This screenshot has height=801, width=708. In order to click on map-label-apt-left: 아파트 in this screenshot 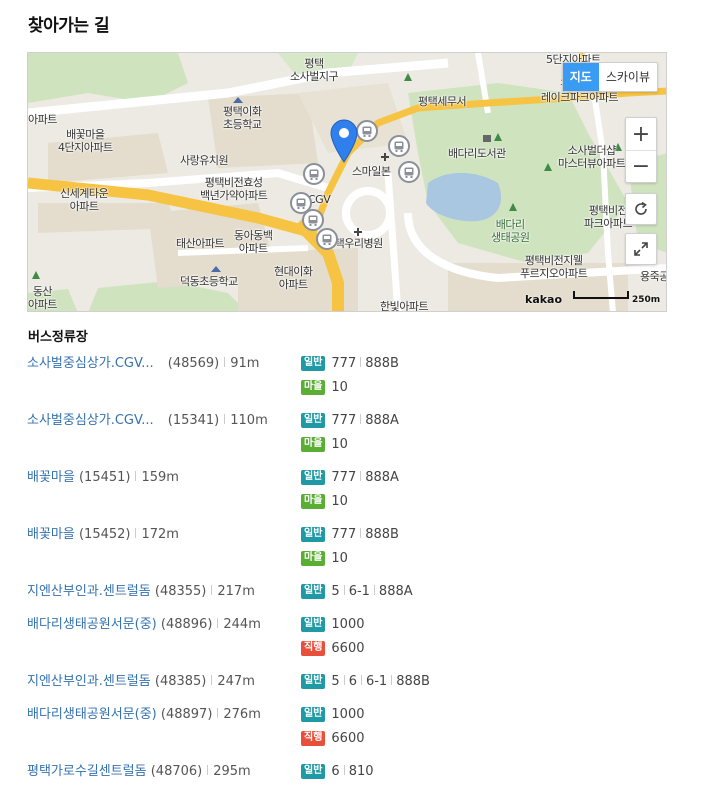, I will do `click(42, 119)`.